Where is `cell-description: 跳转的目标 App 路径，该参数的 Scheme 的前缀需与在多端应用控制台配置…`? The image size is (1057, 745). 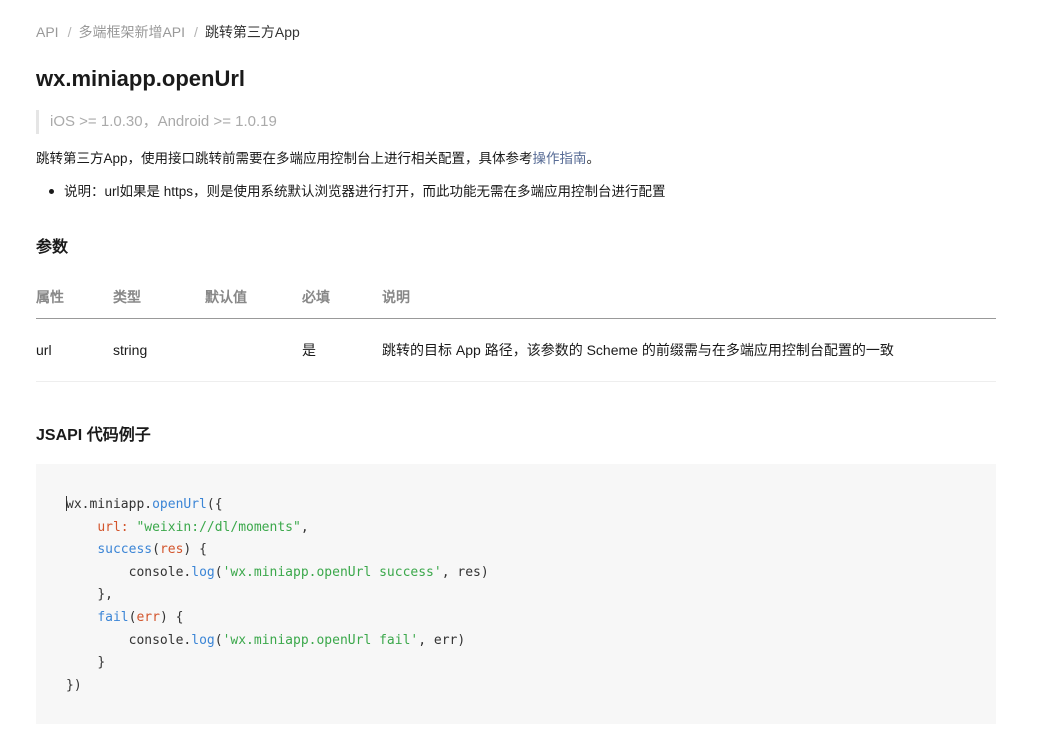
cell-description: 跳转的目标 App 路径，该参数的 Scheme 的前缀需与在多端应用控制台配置… is located at coordinates (689, 350).